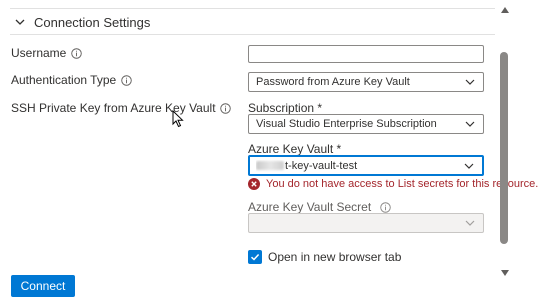 Image resolution: width=540 pixels, height=297 pixels. Describe the element at coordinates (505, 273) in the screenshot. I see `scroll-down-arrow-icon` at that location.